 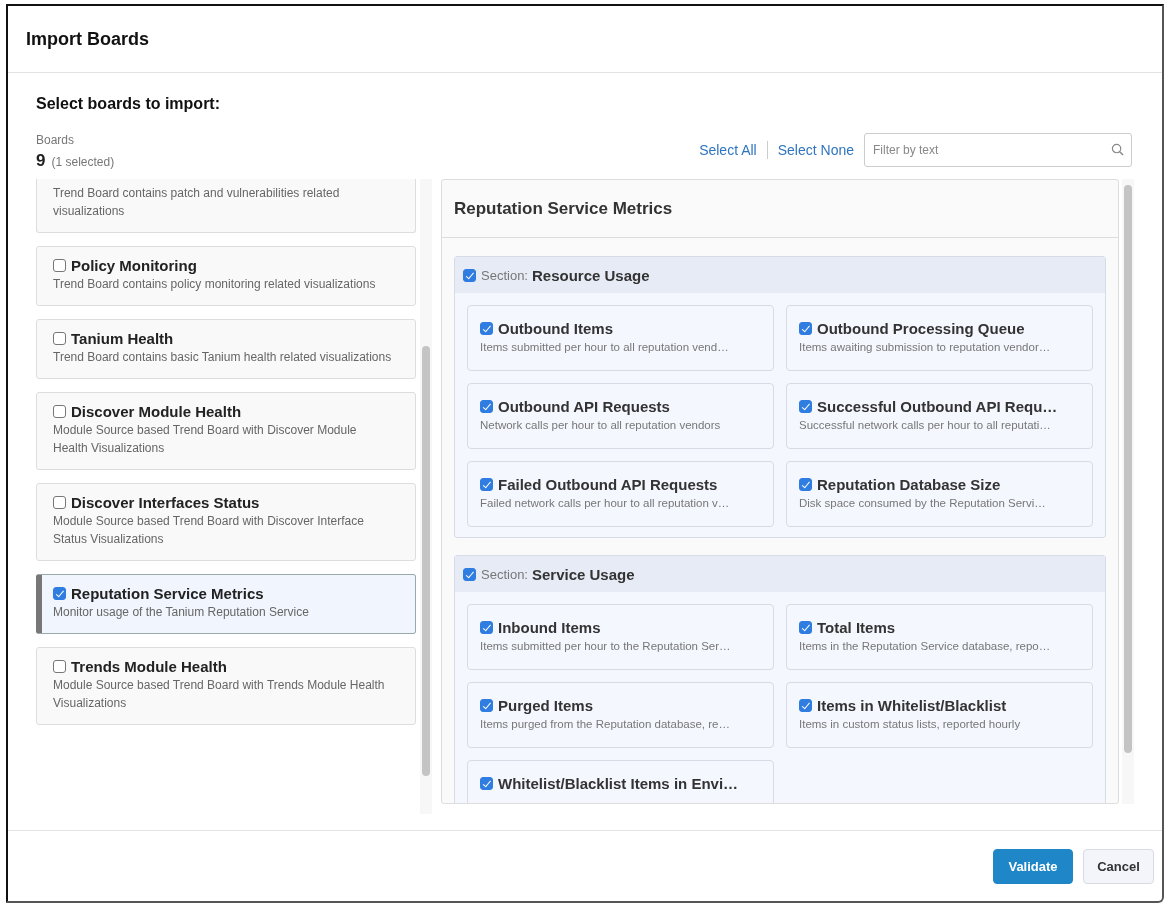 I want to click on board-description: Module Source based Trend Board with Discover Module Health Visualizations, so click(x=205, y=439).